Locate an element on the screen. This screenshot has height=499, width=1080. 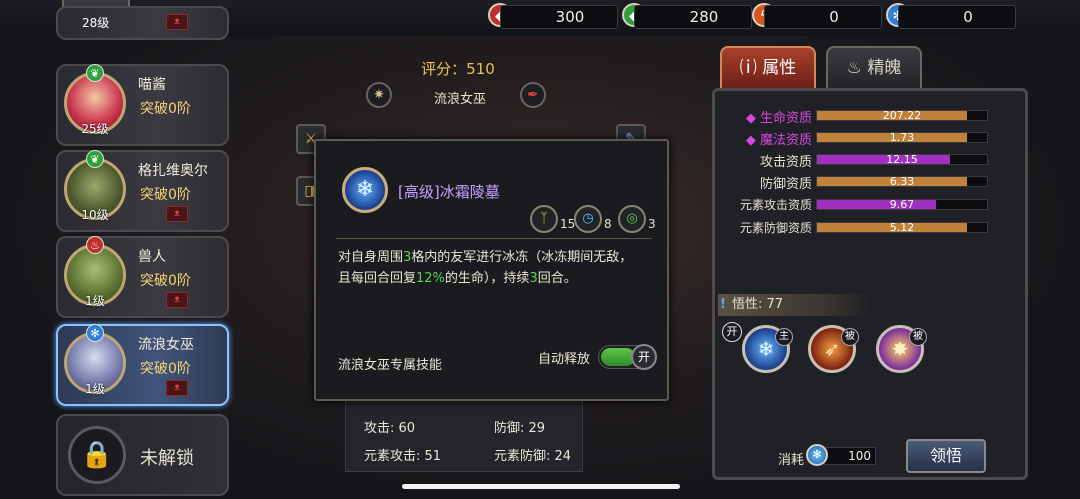
attr-label-text: 魔法资质 is located at coordinates (785, 140).